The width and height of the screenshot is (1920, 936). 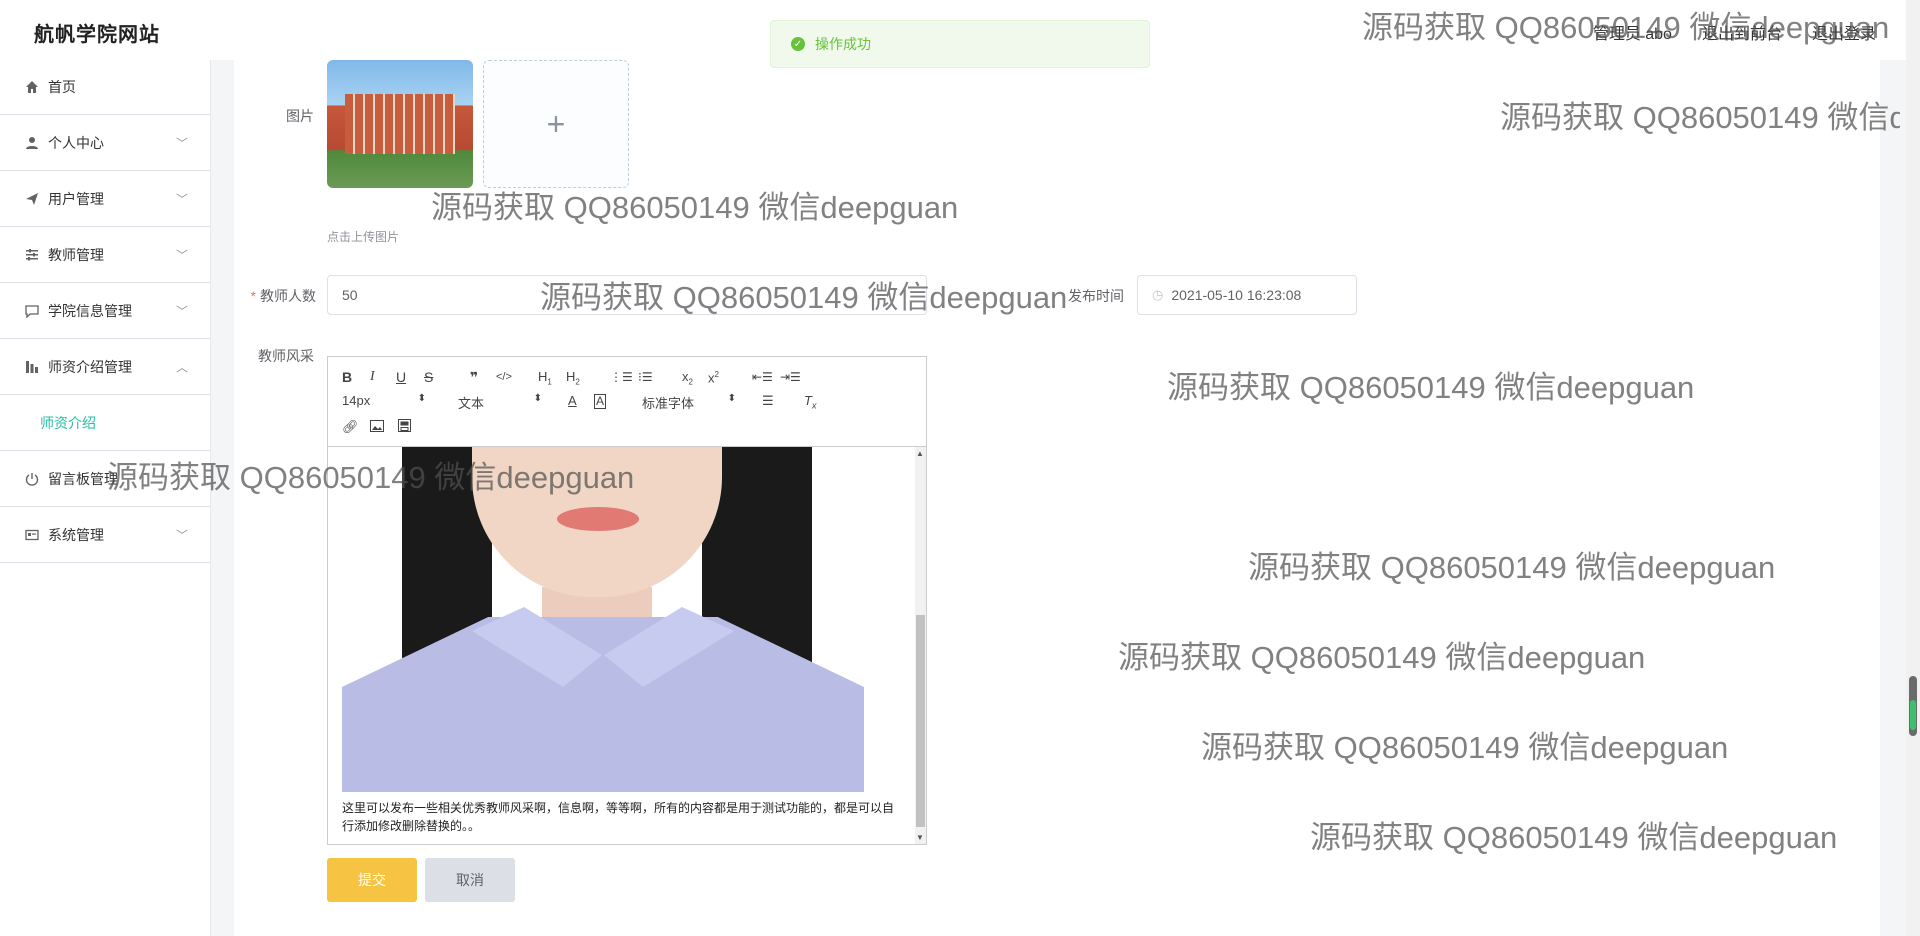 I want to click on sidebar-item-user-management: 用户管理 ﹀, so click(x=105, y=199).